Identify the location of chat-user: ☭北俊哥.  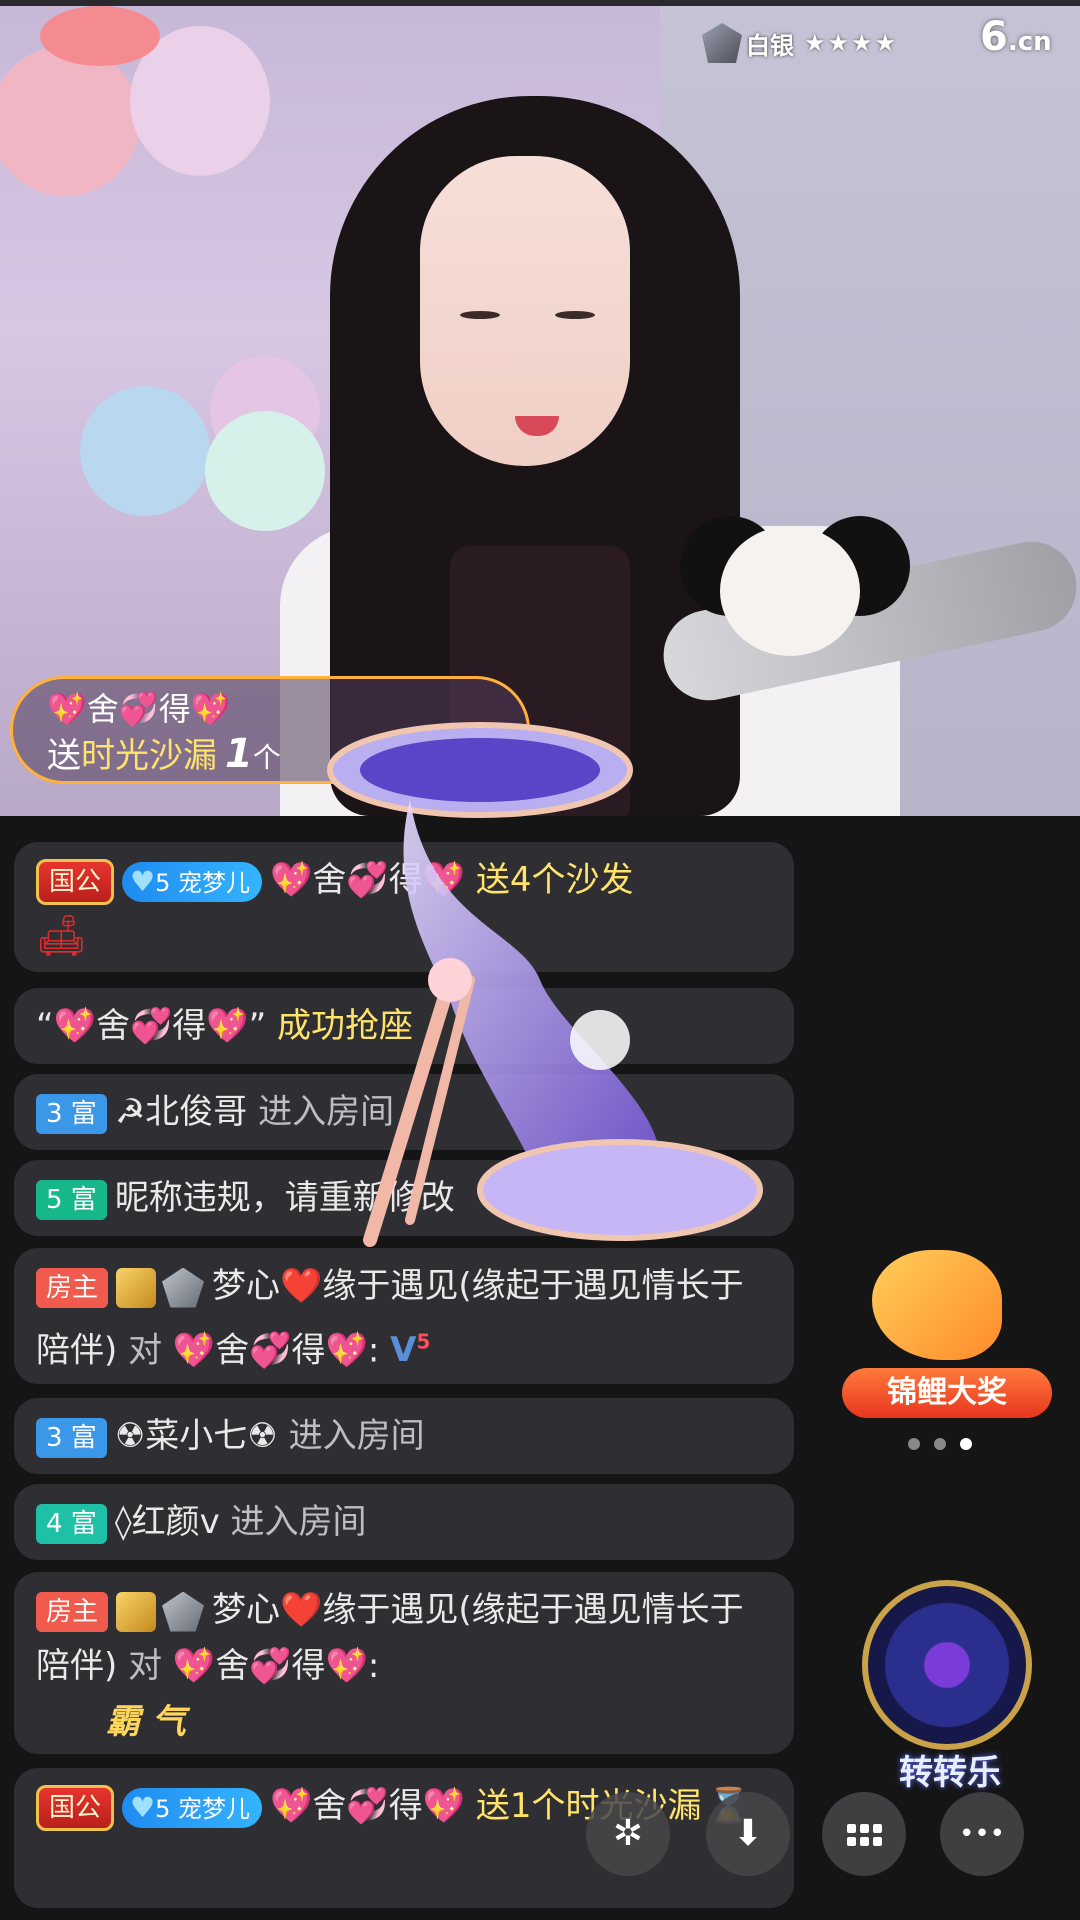
(181, 1112).